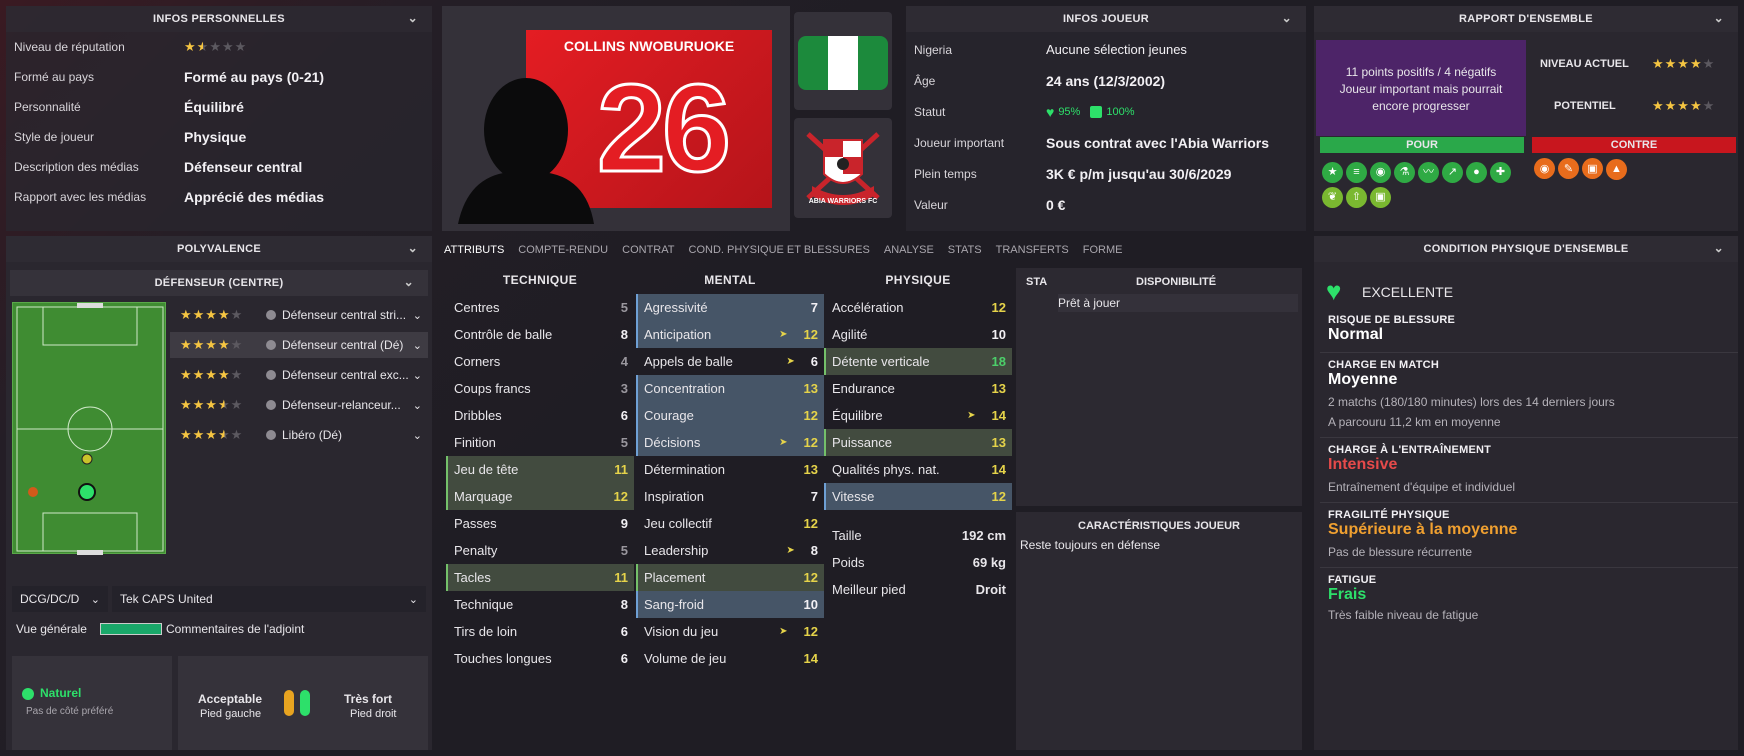 Image resolution: width=1744 pixels, height=756 pixels. What do you see at coordinates (676, 307) in the screenshot?
I see `attribute-name: Agressivité` at bounding box center [676, 307].